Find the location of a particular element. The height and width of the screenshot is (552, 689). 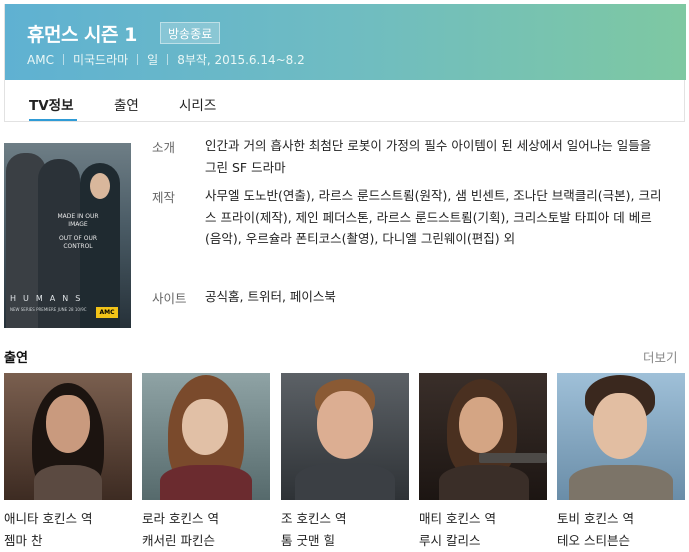

poster-tagline-line: OUT OF OUR is located at coordinates (78, 238).